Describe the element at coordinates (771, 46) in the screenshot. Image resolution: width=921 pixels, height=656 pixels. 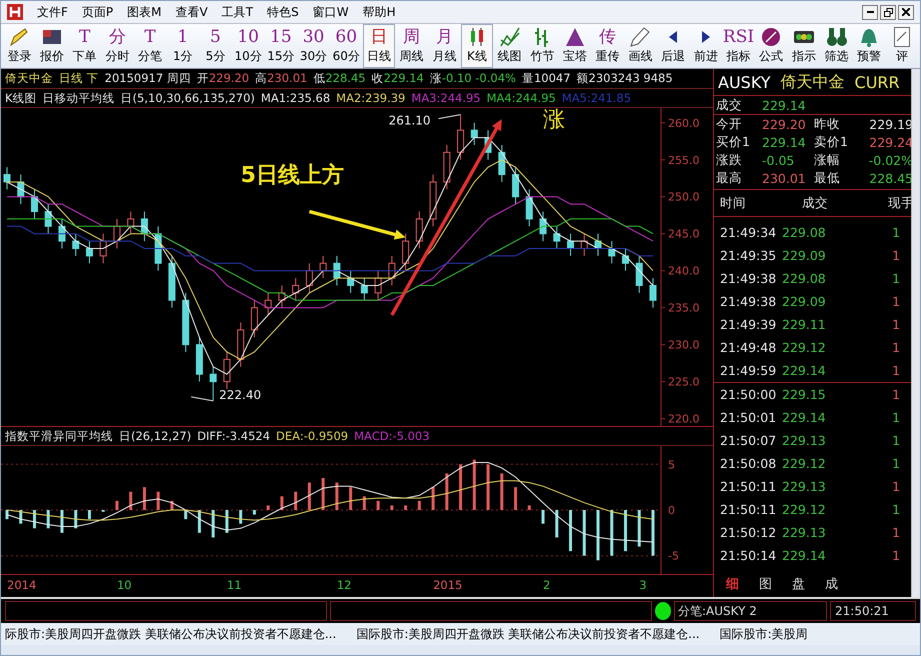
I see `toolbar-button: 公式` at that location.